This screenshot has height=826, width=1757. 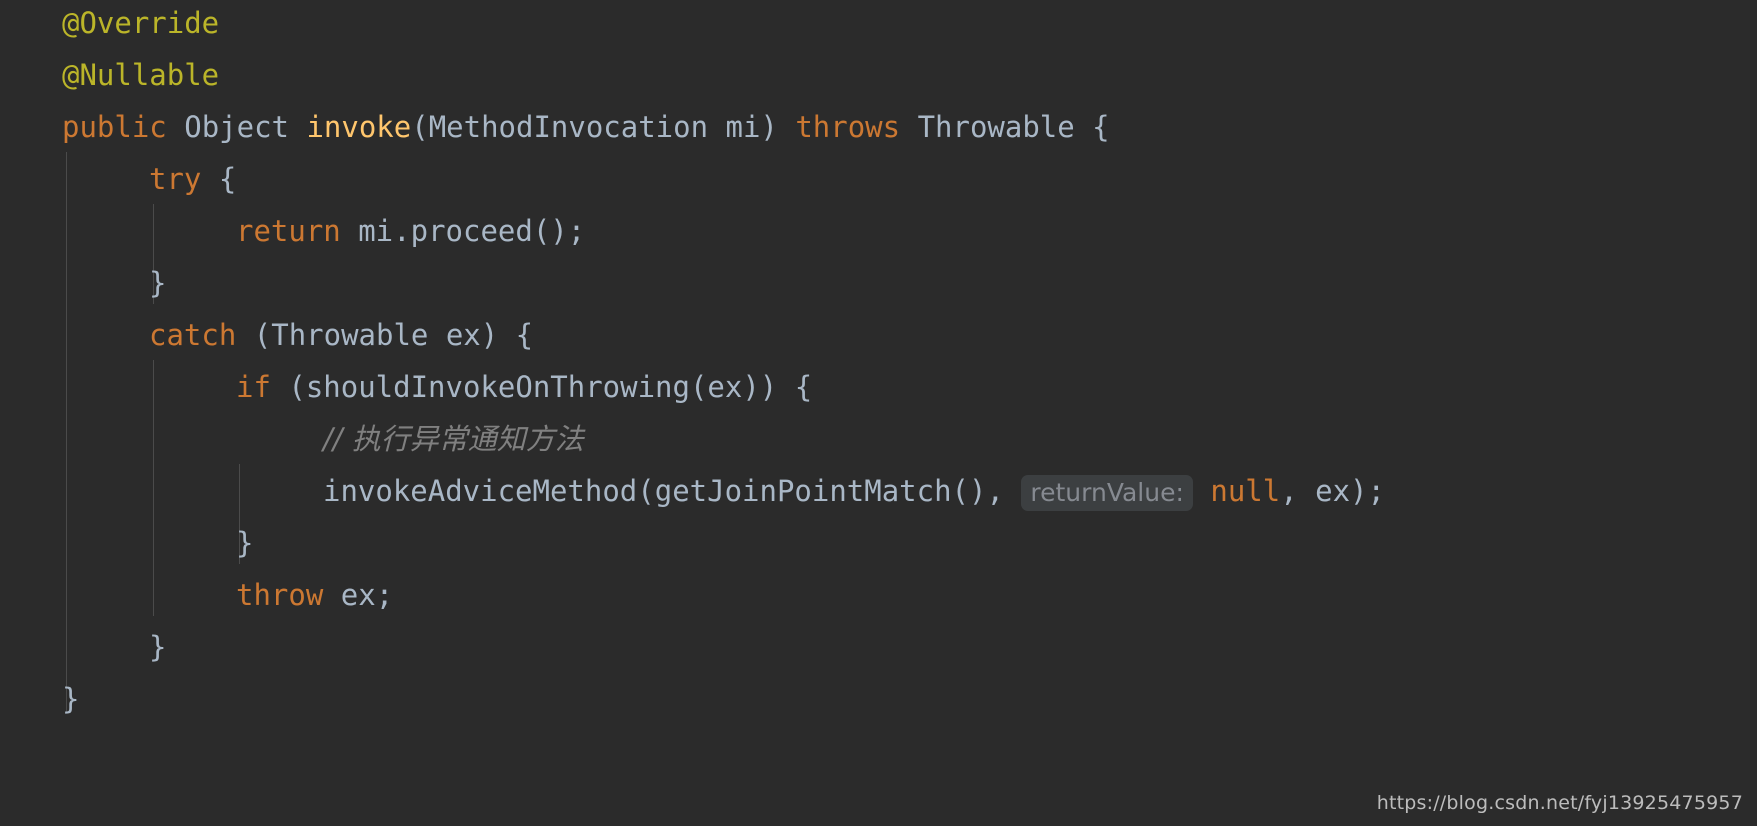 What do you see at coordinates (672, 491) in the screenshot?
I see `code-token-ident: invokeAdviceMethod(getJoinPointMatch(),` at bounding box center [672, 491].